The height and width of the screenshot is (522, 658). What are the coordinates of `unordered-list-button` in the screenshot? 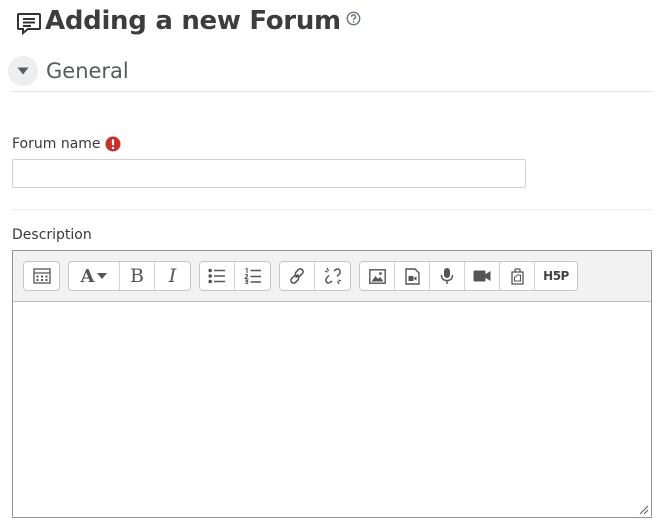 It's located at (217, 276).